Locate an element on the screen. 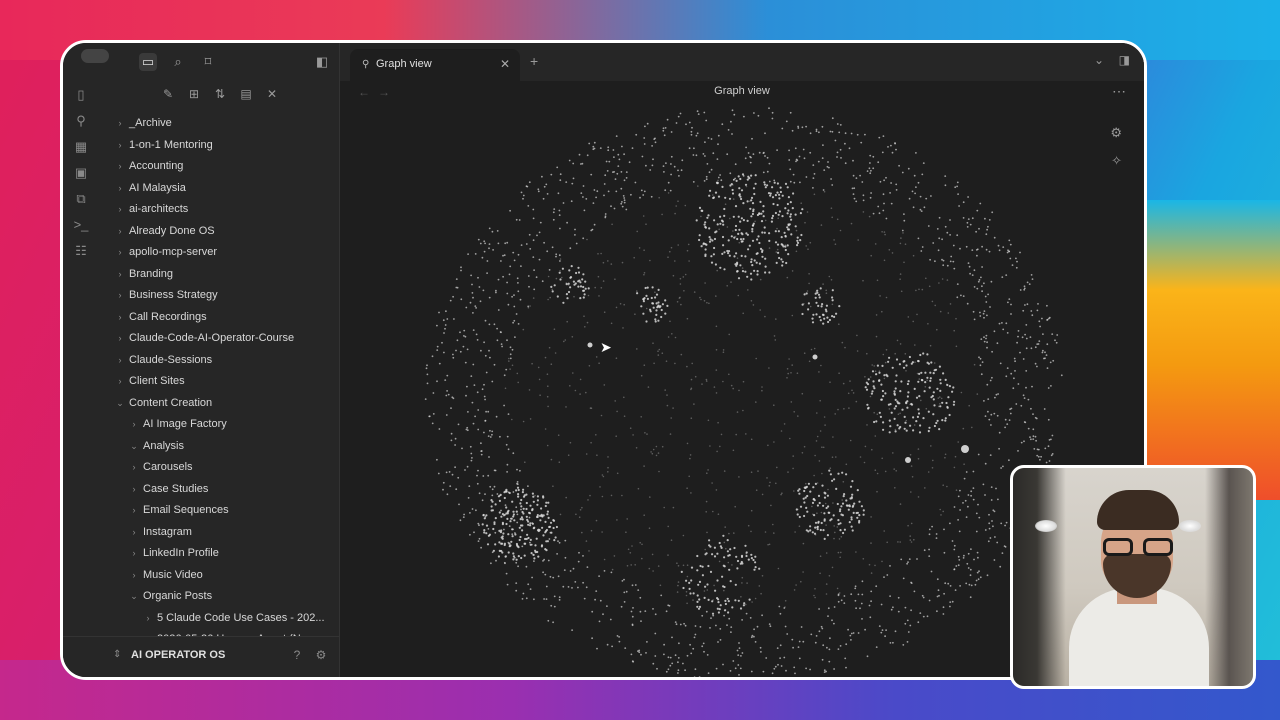 This screenshot has width=1280, height=720. tree-item: ⌄ Content Creation is located at coordinates (219, 404).